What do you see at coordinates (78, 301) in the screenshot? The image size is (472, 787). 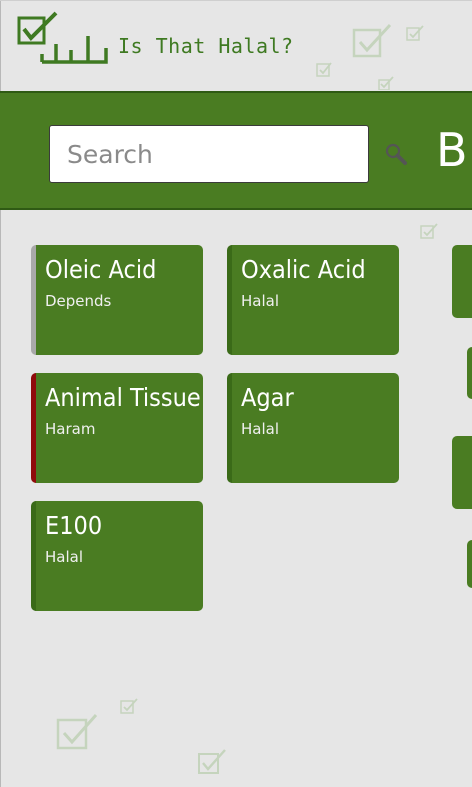 I see `item-status: Depends` at bounding box center [78, 301].